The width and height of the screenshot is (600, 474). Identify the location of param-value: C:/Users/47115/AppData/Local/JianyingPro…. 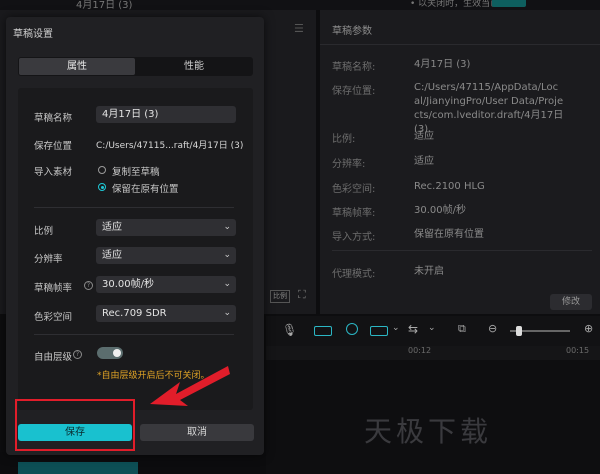
(489, 108).